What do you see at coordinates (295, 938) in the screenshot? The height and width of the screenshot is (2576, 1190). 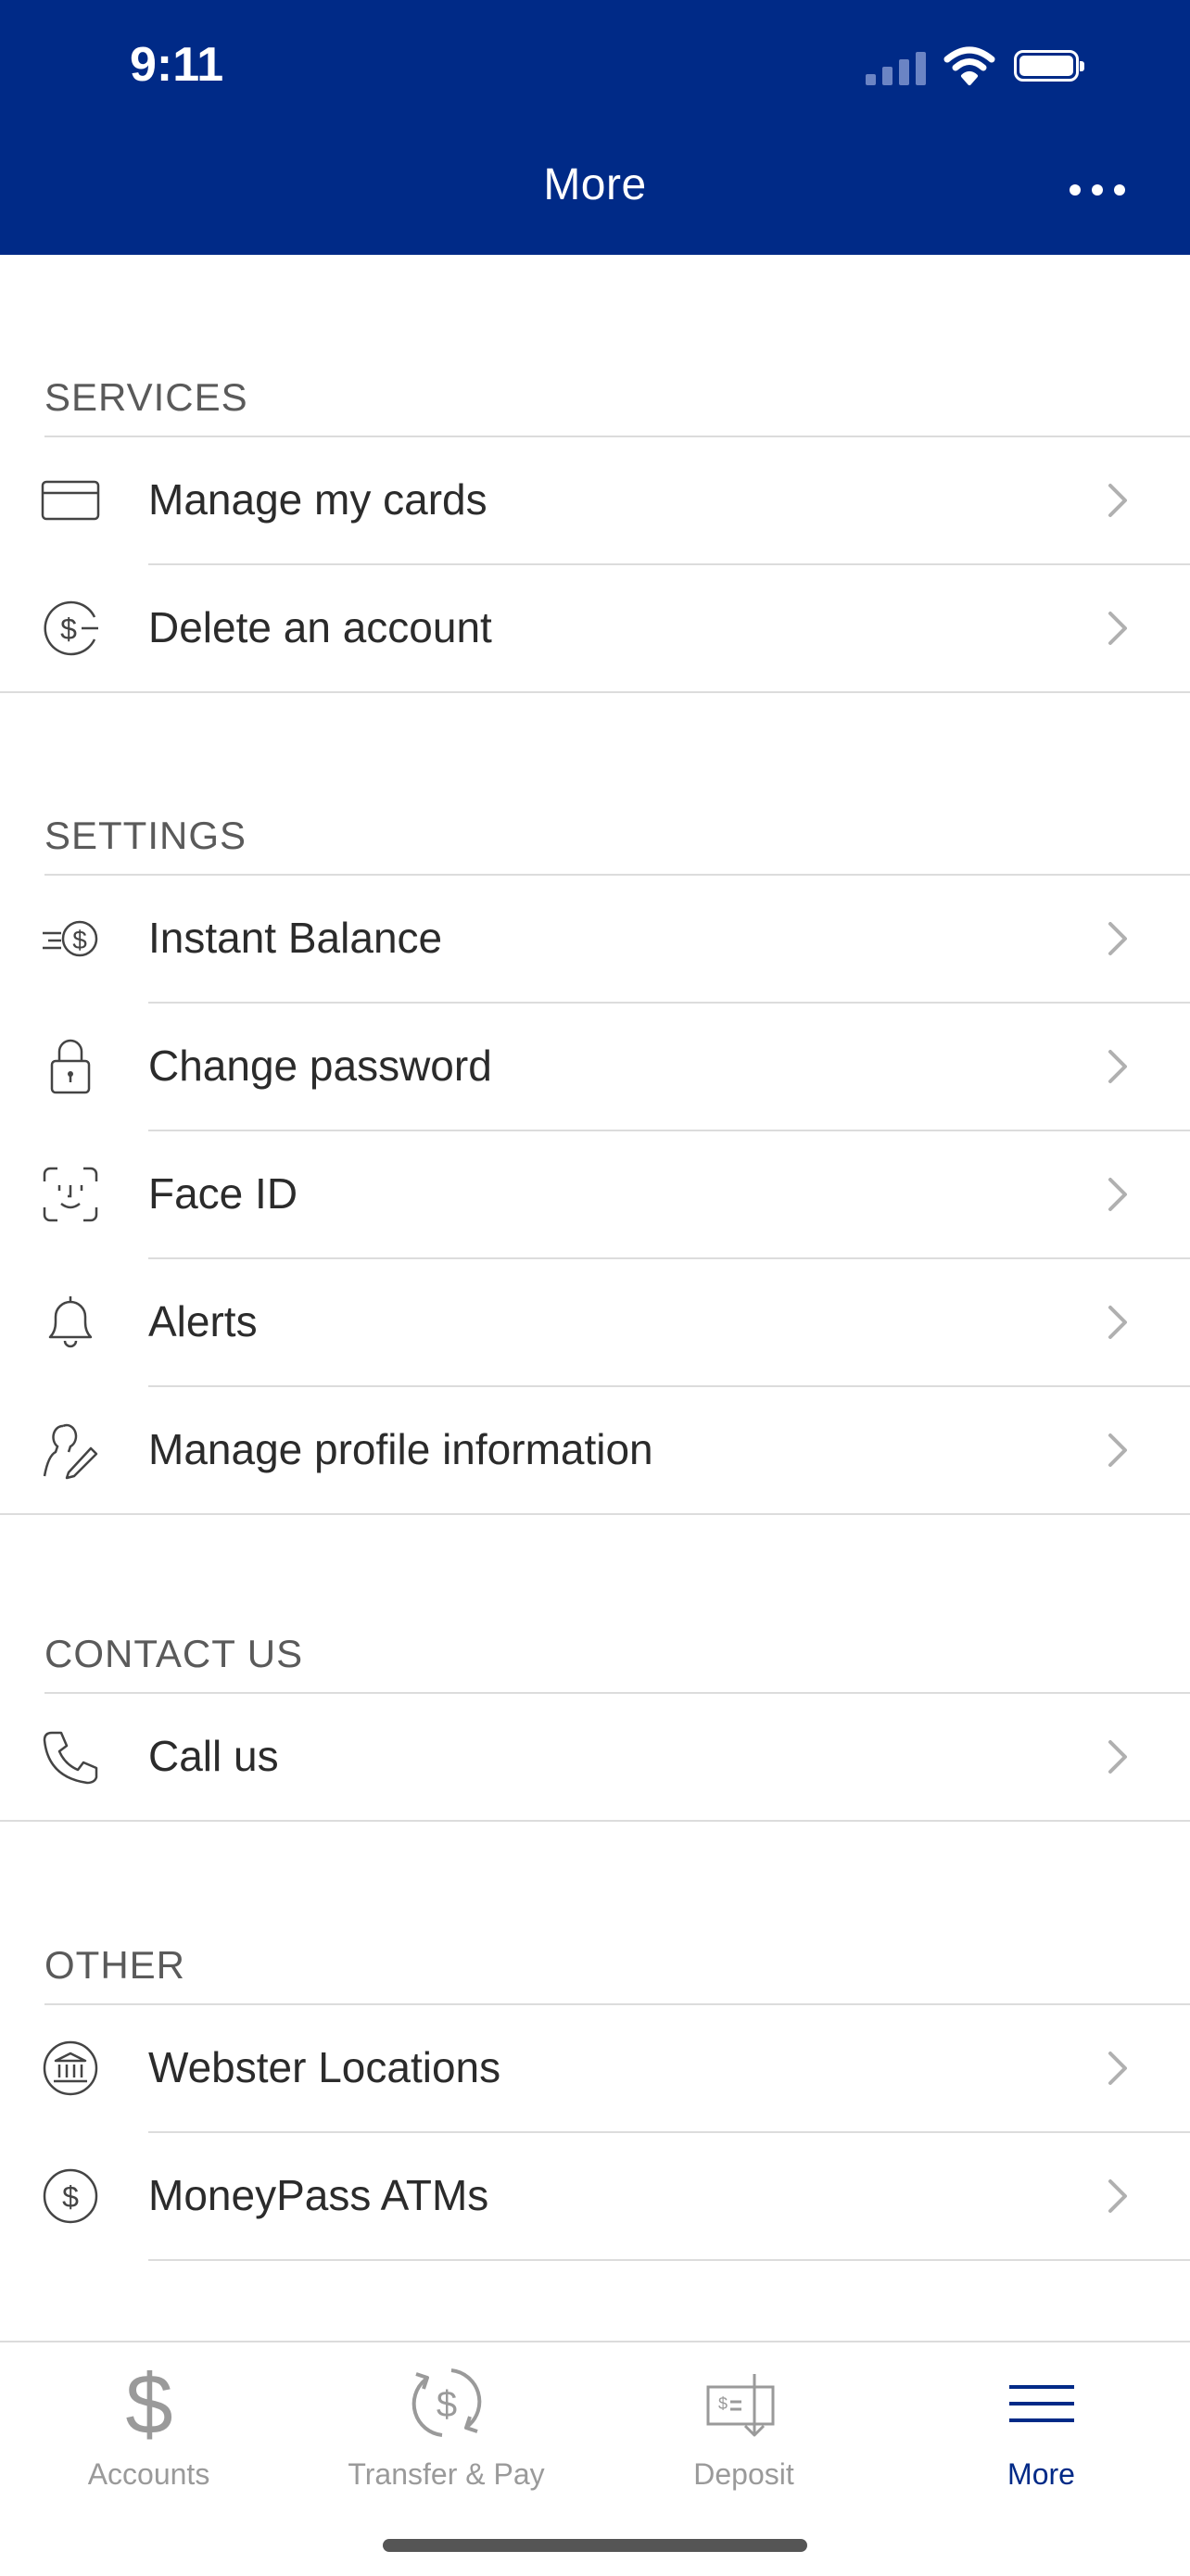 I see `menu-item-label: Instant Balance` at bounding box center [295, 938].